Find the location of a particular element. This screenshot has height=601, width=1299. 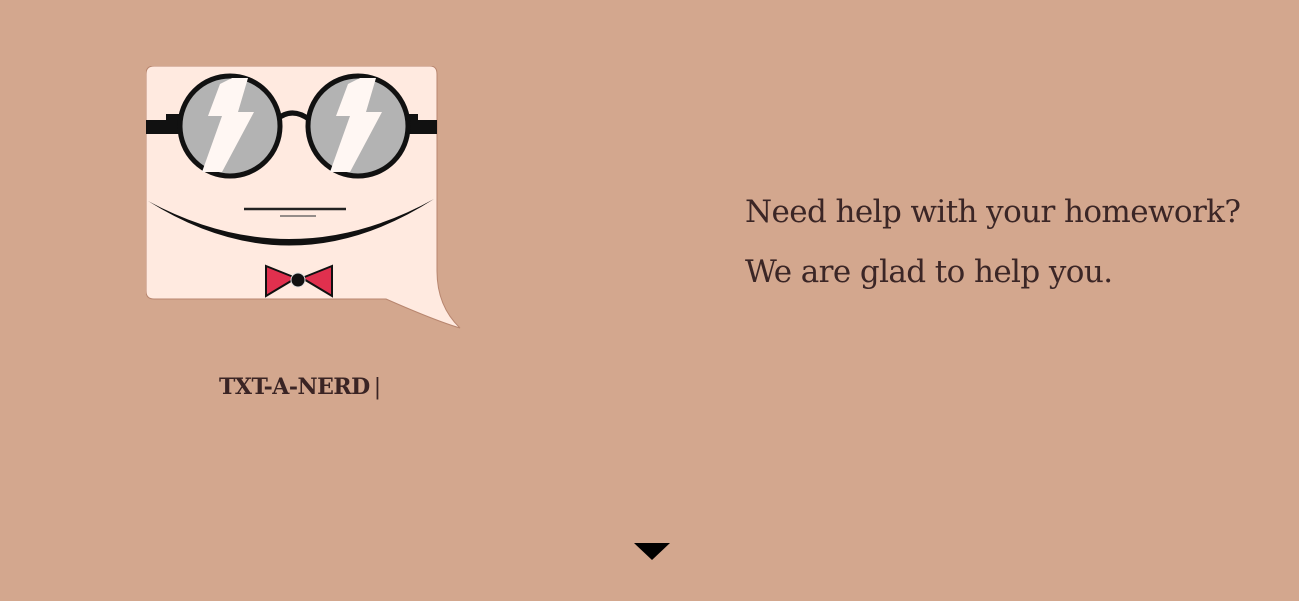

hero-line-1: Need help with your homework? is located at coordinates (993, 212).